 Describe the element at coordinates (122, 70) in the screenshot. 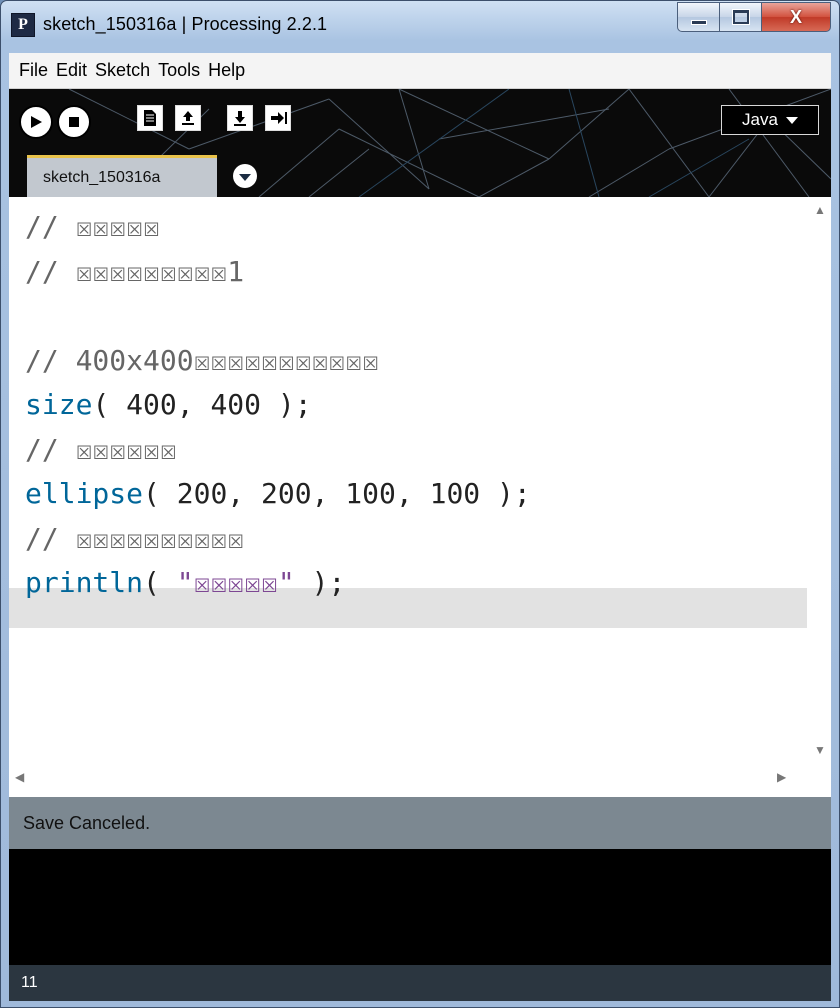

I see `menu-sketch: Sketch` at that location.